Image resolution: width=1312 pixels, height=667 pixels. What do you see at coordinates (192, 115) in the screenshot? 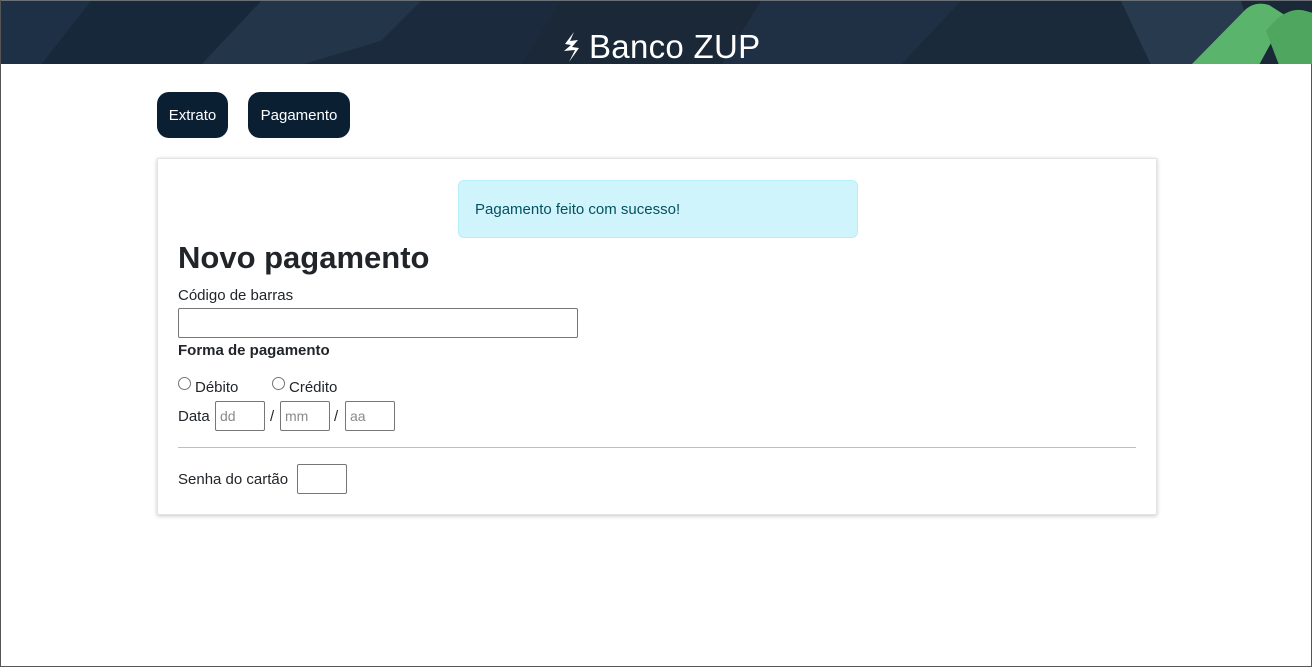
I see `extrato-button: Extrato` at bounding box center [192, 115].